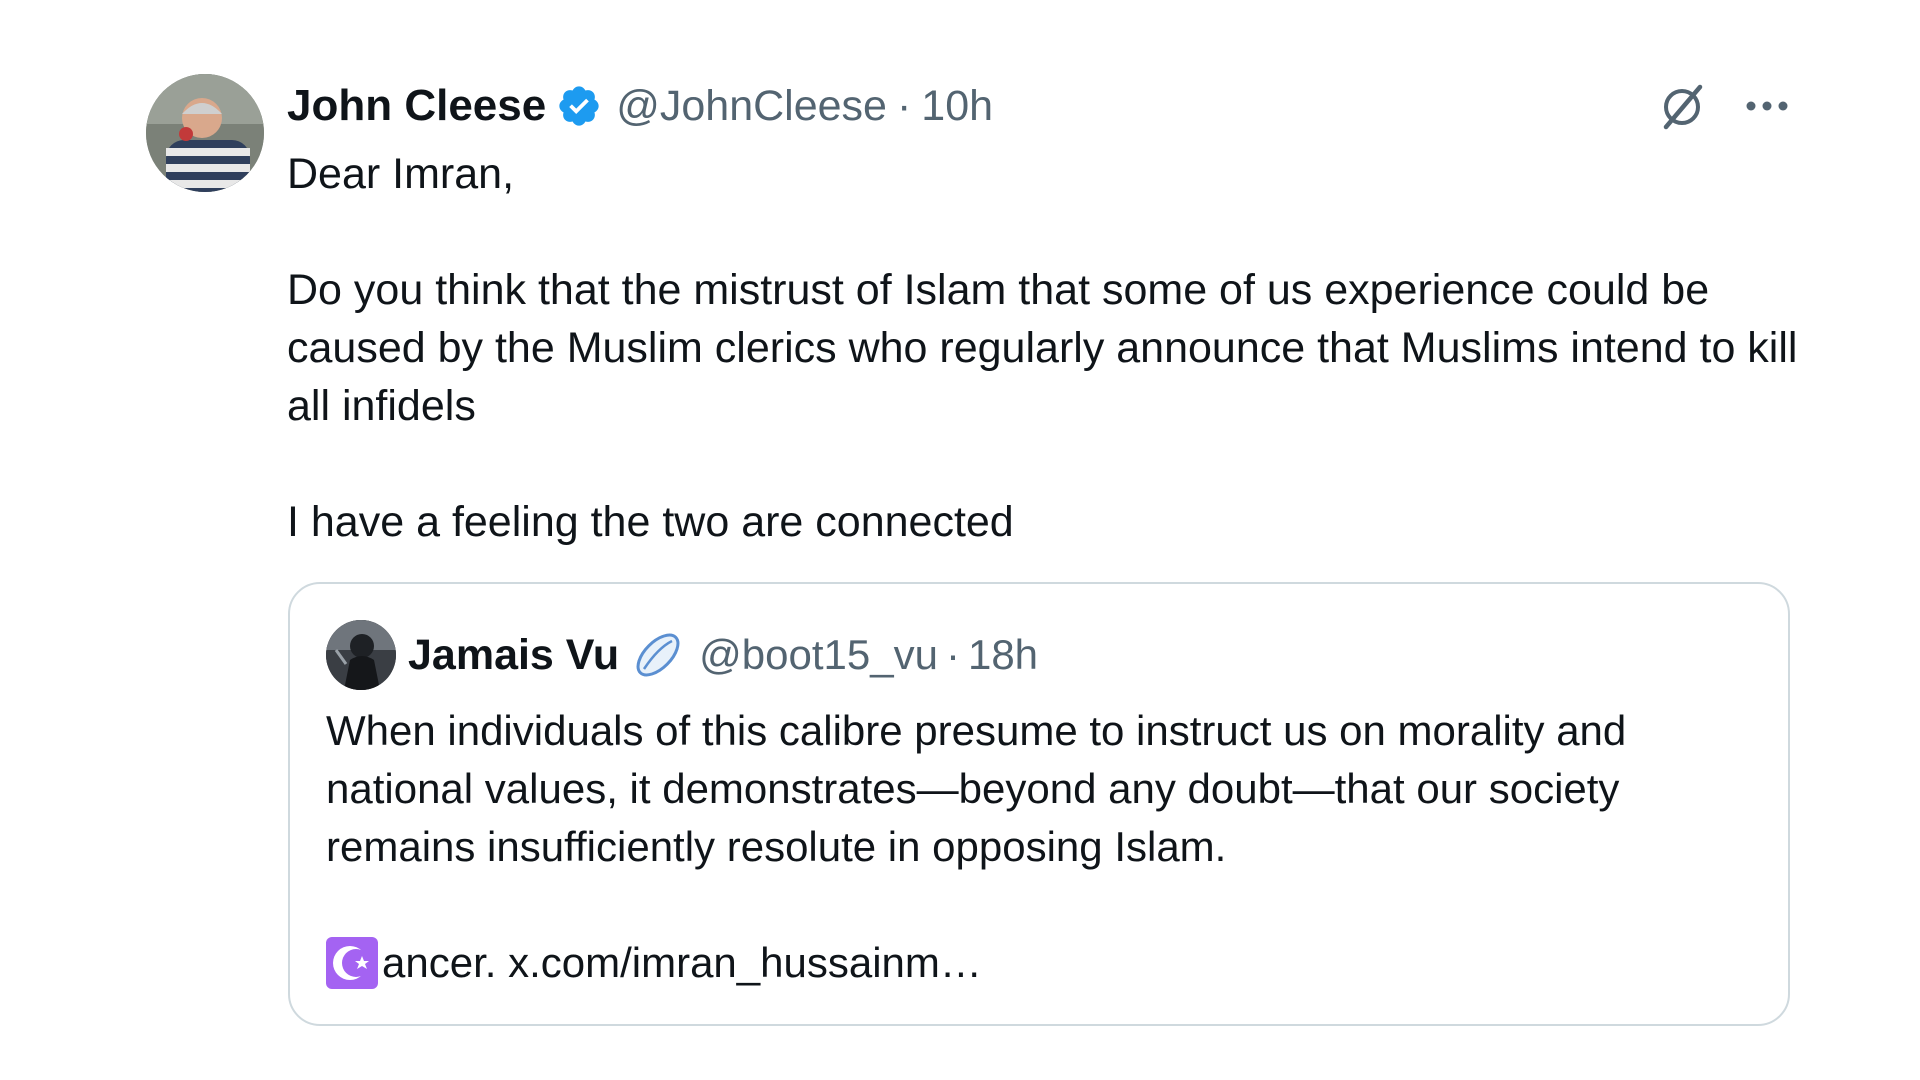 The height and width of the screenshot is (1080, 1920). What do you see at coordinates (818, 655) in the screenshot?
I see `quoted-author-handle: @boot15_vu` at bounding box center [818, 655].